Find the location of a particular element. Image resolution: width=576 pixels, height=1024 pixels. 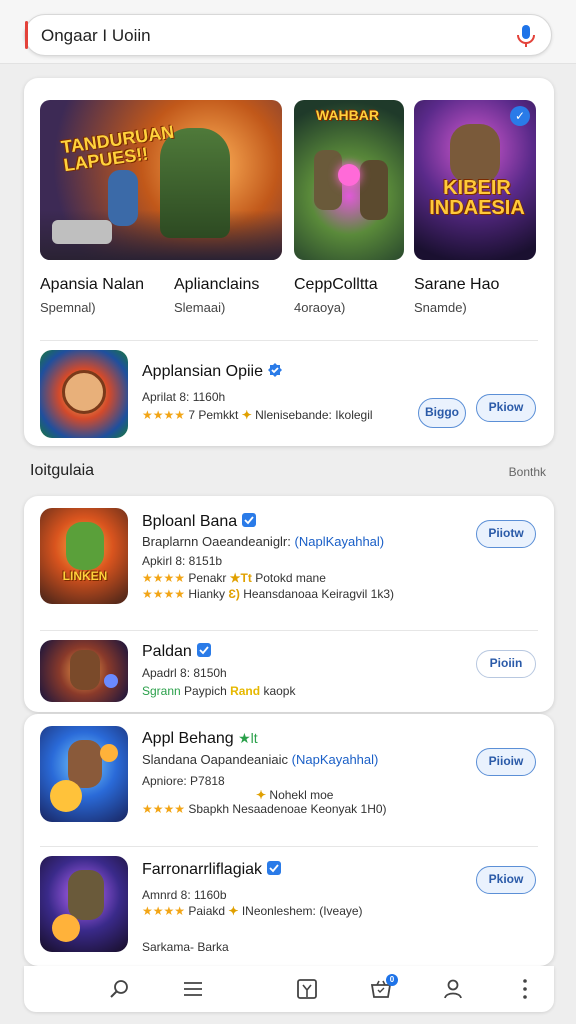

featured-subtitle: 4oraoya) is located at coordinates (320, 307).